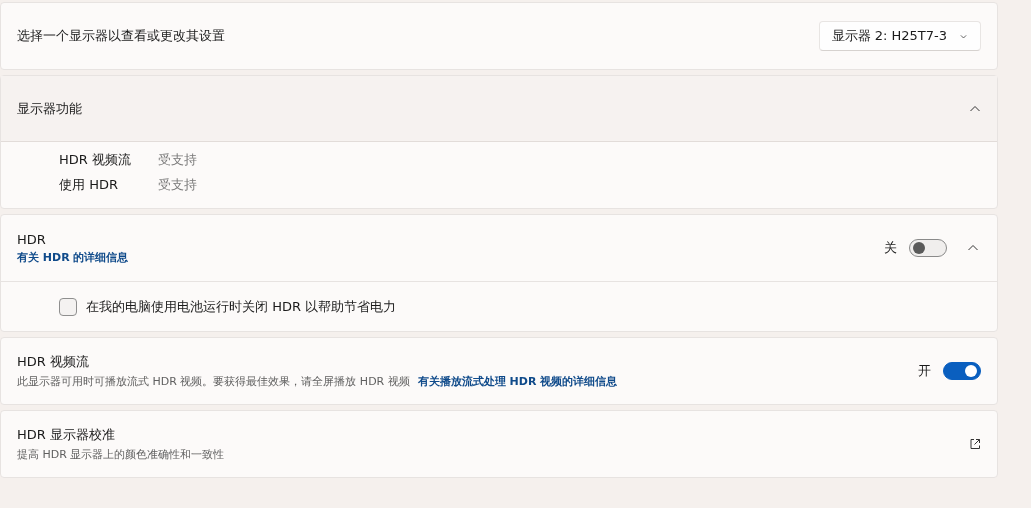 This screenshot has width=1031, height=508. What do you see at coordinates (32, 239) in the screenshot?
I see `setting-title: HDR` at bounding box center [32, 239].